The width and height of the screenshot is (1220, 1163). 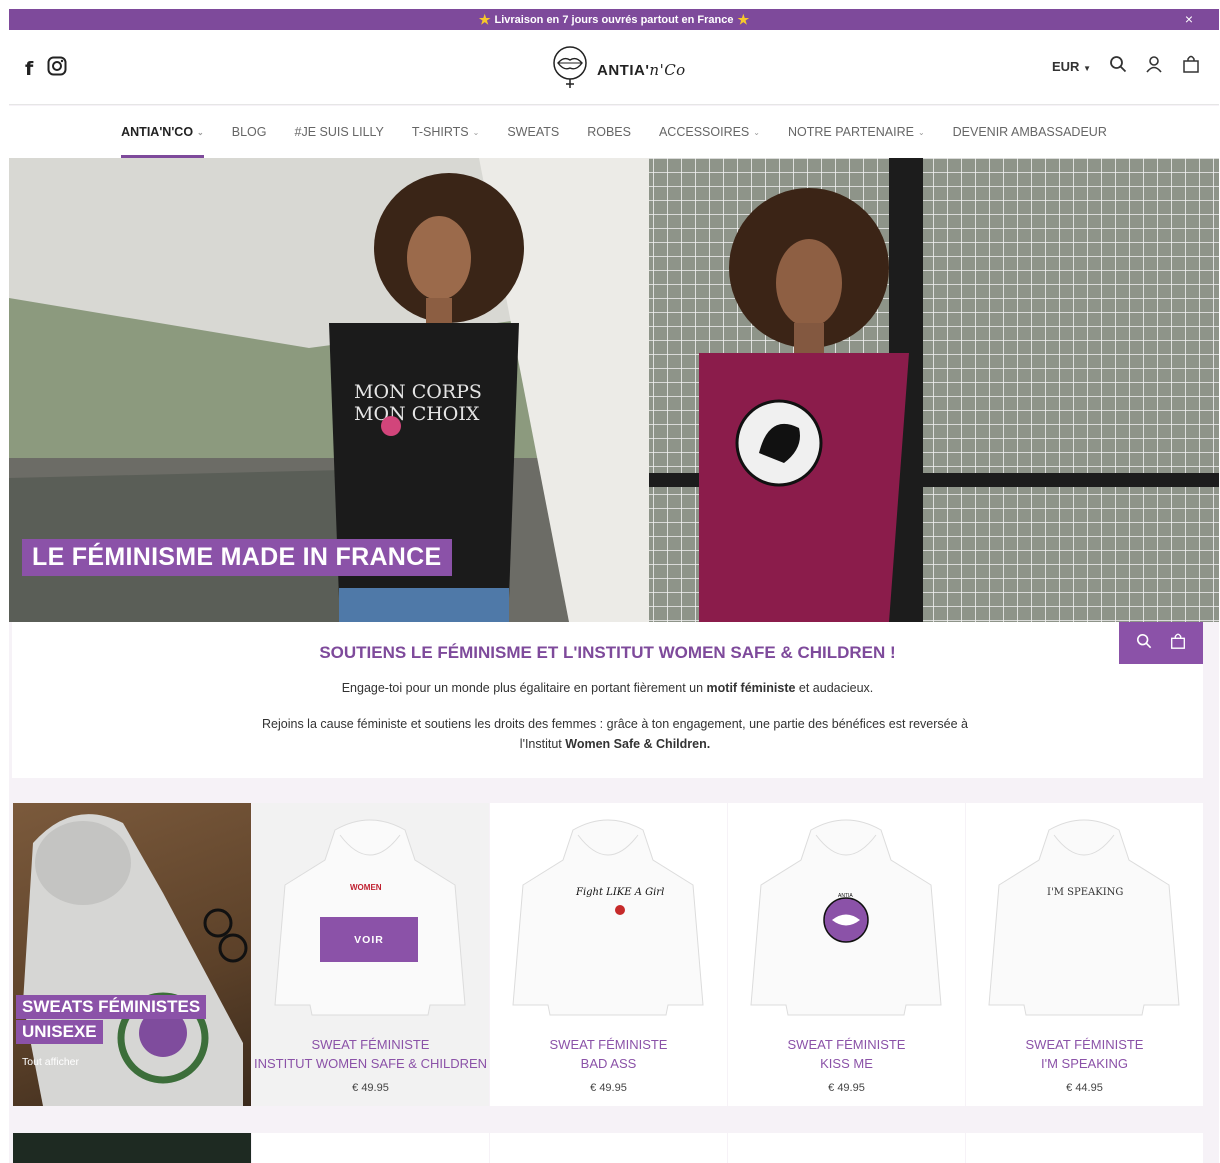 I want to click on floating-actions, so click(x=1161, y=643).